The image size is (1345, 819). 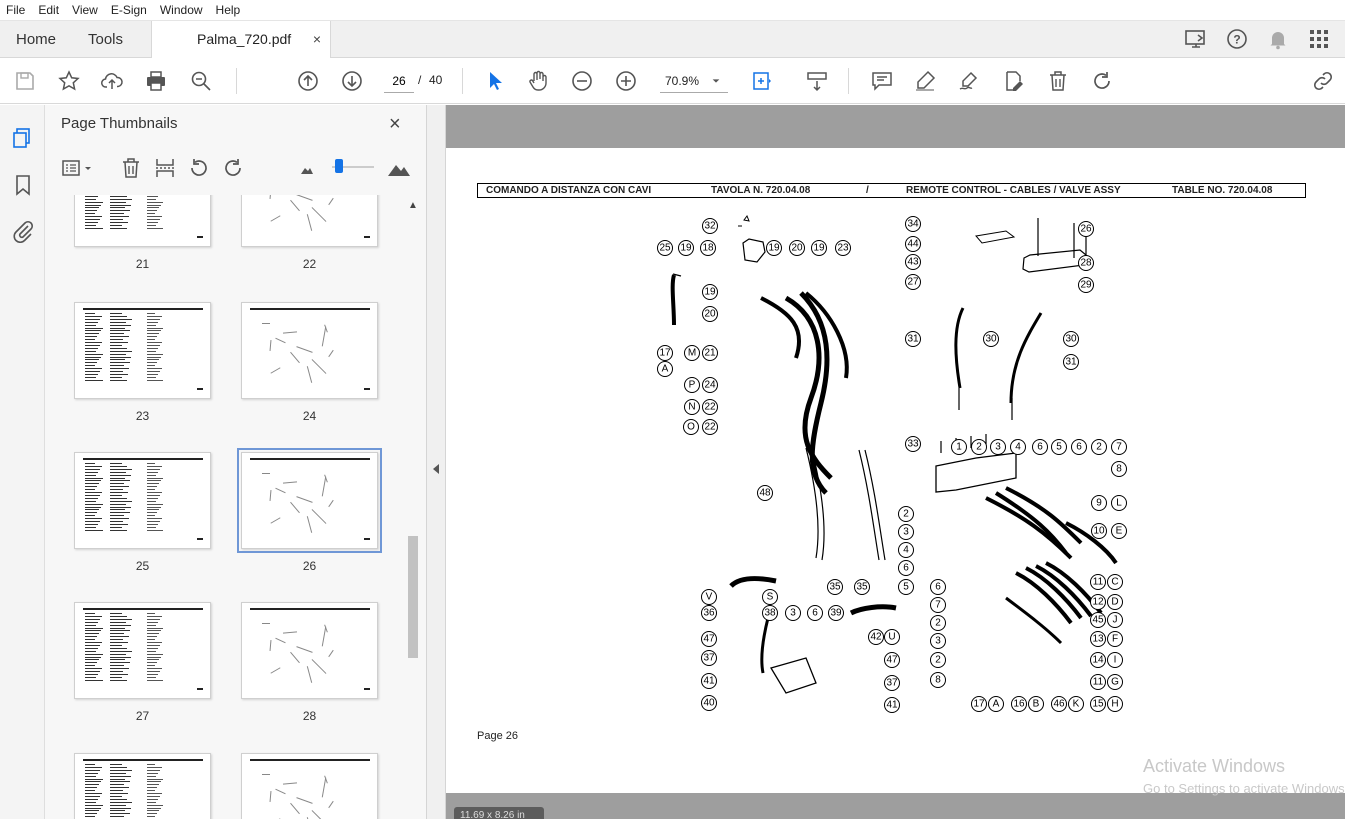 What do you see at coordinates (925, 81) in the screenshot?
I see `highlight-pen-icon` at bounding box center [925, 81].